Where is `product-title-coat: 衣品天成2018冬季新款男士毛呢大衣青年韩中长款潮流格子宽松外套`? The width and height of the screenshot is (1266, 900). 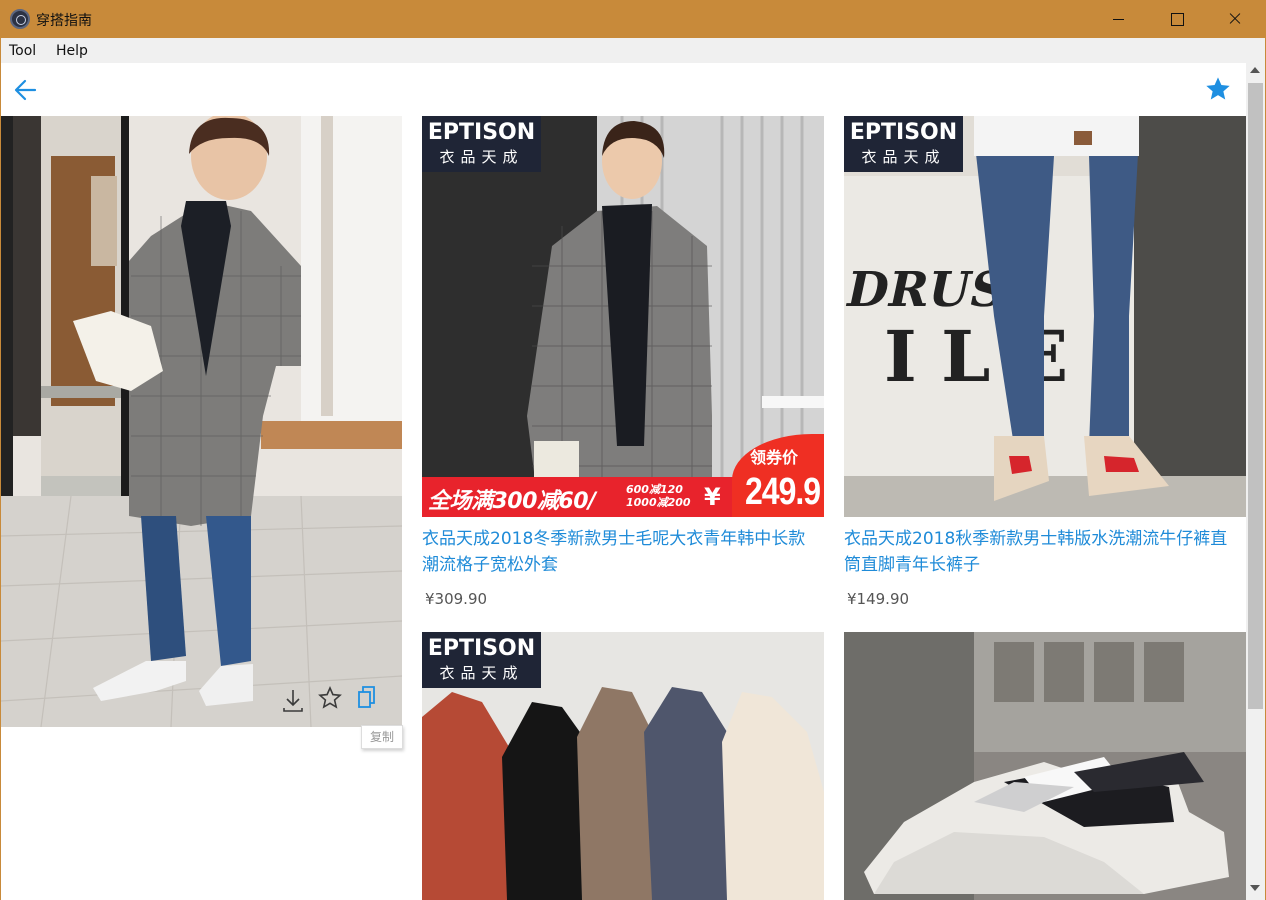 product-title-coat: 衣品天成2018冬季新款男士毛呢大衣青年韩中长款潮流格子宽松外套 is located at coordinates (622, 552).